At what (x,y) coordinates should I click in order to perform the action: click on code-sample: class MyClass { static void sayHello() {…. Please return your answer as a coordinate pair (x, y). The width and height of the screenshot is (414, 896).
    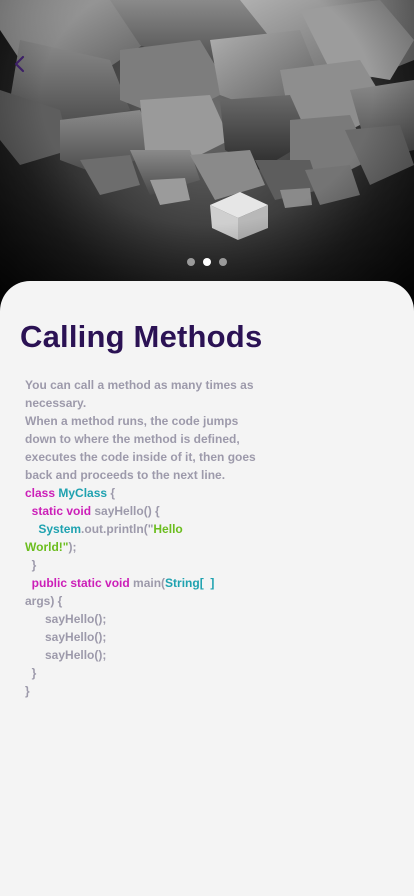
    Looking at the image, I should click on (150, 592).